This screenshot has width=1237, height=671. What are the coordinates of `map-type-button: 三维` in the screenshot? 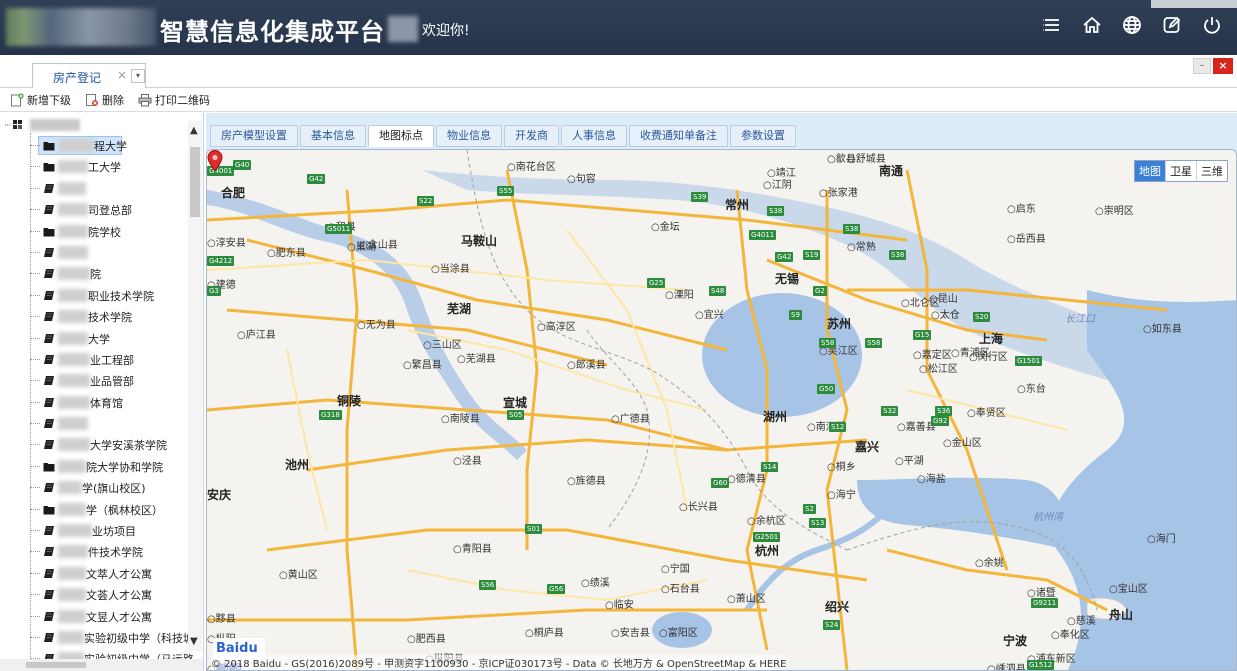 It's located at (1211, 171).